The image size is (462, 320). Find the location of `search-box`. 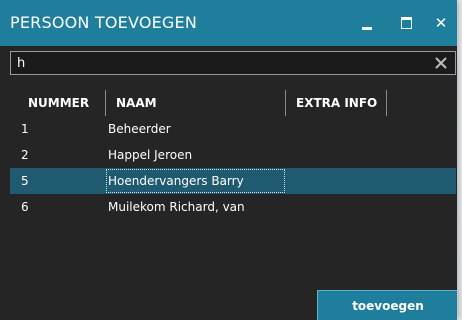

search-box is located at coordinates (233, 63).